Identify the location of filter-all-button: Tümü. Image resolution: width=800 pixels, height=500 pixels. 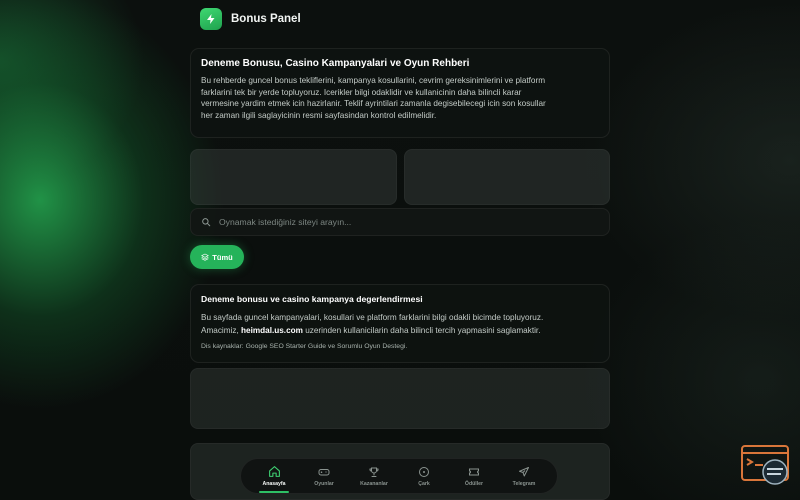
(217, 257).